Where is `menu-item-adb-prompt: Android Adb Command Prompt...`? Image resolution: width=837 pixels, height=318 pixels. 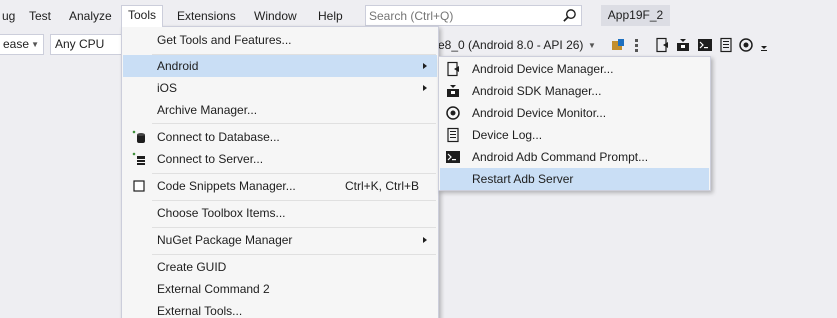
menu-item-adb-prompt: Android Adb Command Prompt... is located at coordinates (574, 157).